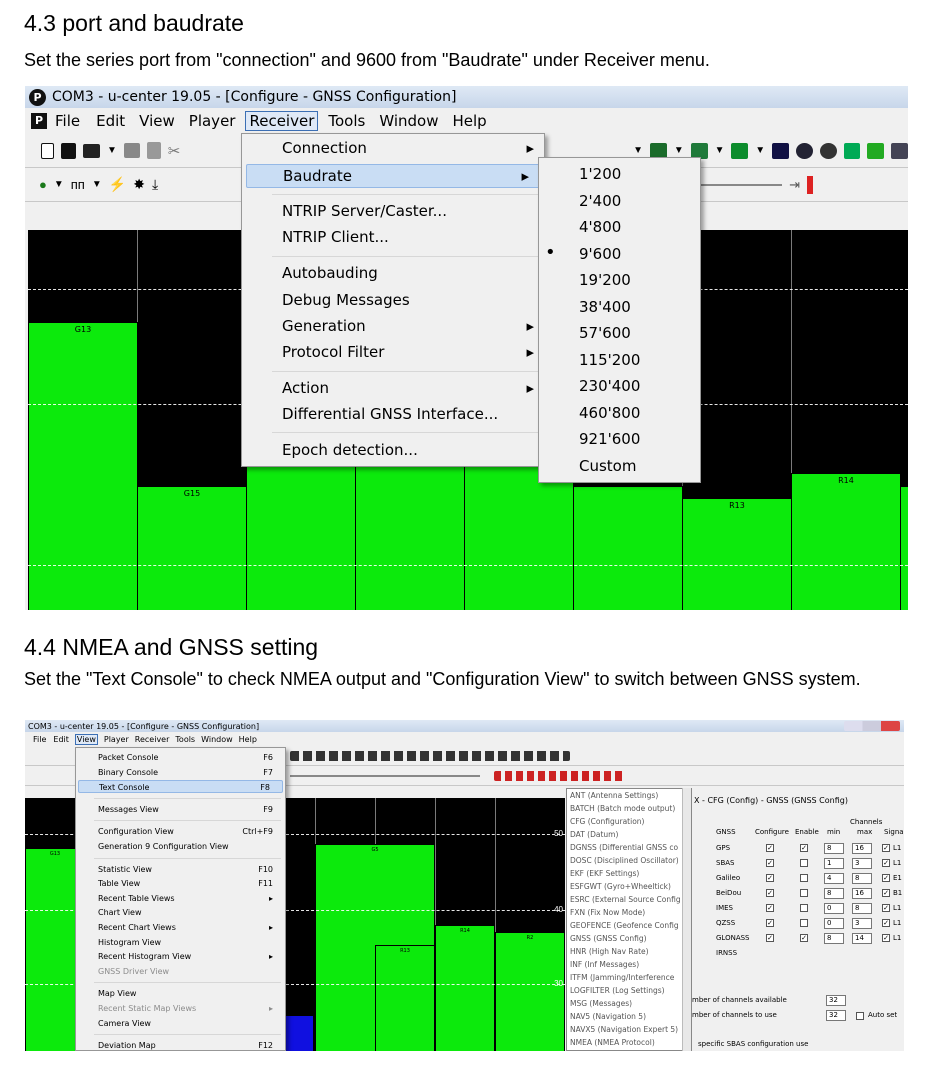 The width and height of the screenshot is (930, 1068). What do you see at coordinates (619, 468) in the screenshot?
I see `baud-option-custom: Custom` at bounding box center [619, 468].